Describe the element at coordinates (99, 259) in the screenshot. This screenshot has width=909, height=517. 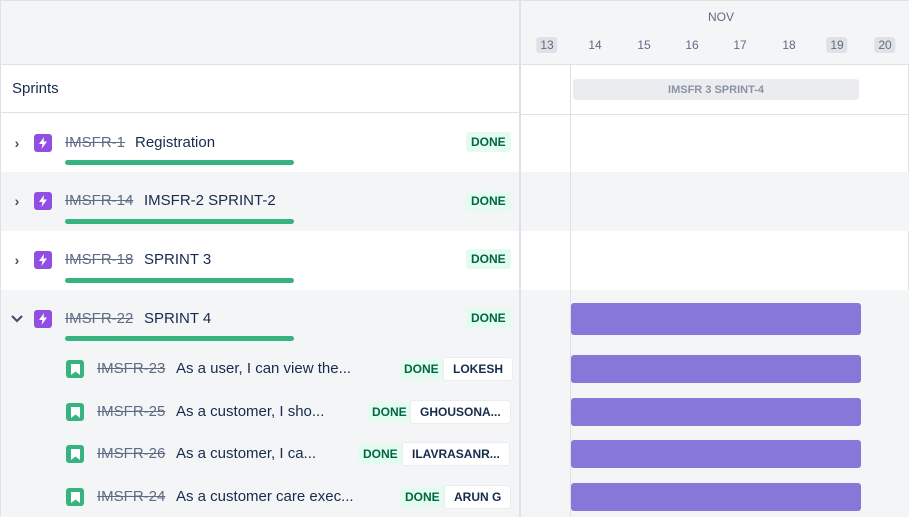
I see `issue-key: IMSFR-18` at that location.